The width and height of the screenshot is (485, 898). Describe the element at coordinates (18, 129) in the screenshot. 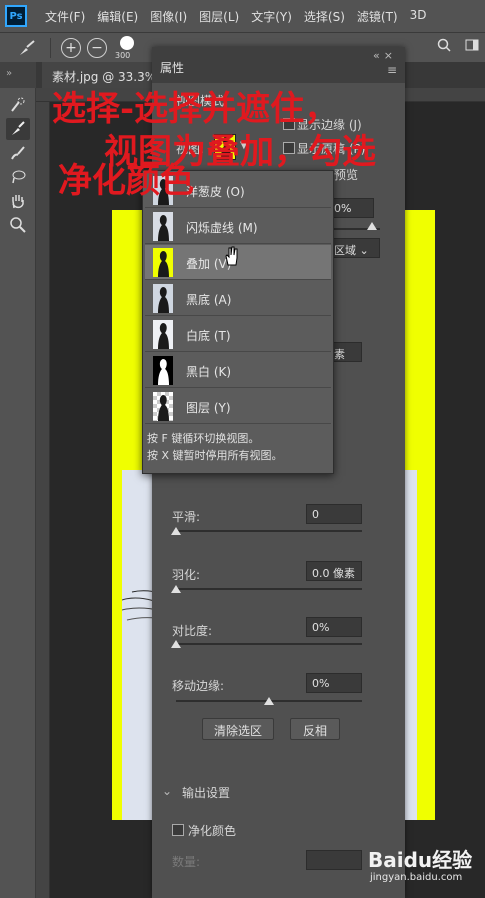

I see `refine-edge-brush-tool-icon` at that location.